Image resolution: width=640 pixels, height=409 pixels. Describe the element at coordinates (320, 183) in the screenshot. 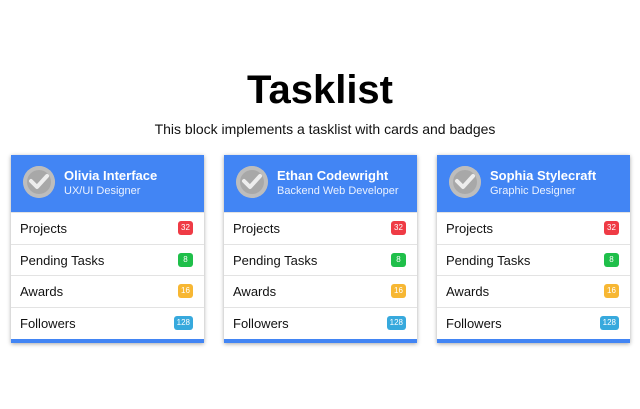

I see `card-header: Ethan Codewright Backend Web Developer` at that location.